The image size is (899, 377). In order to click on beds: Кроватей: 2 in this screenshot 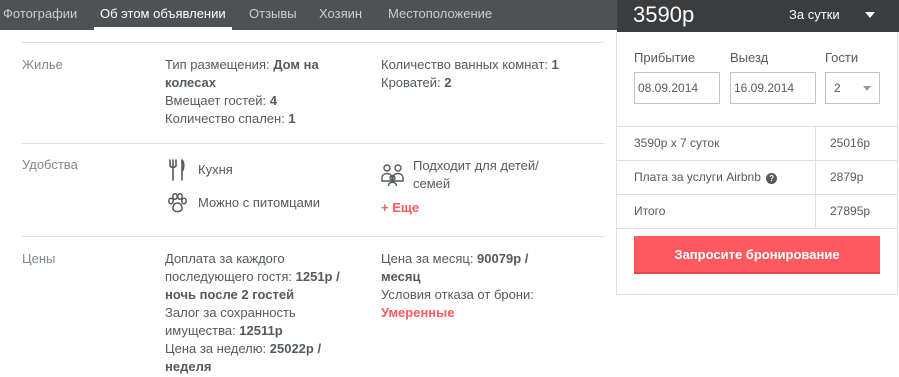, I will do `click(416, 83)`.